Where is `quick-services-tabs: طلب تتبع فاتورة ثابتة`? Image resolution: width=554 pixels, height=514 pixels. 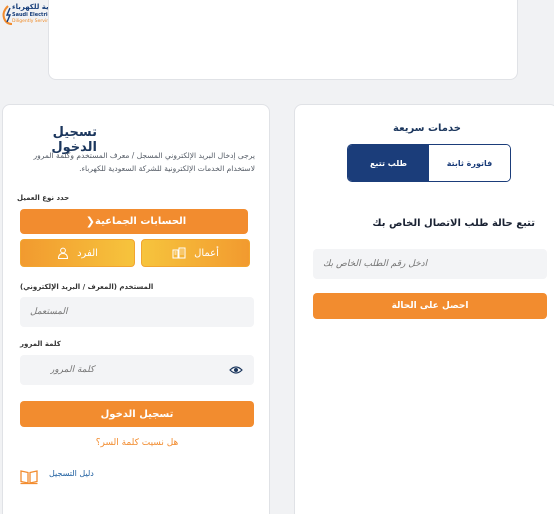
quick-services-tabs: طلب تتبع فاتورة ثابتة is located at coordinates (429, 163).